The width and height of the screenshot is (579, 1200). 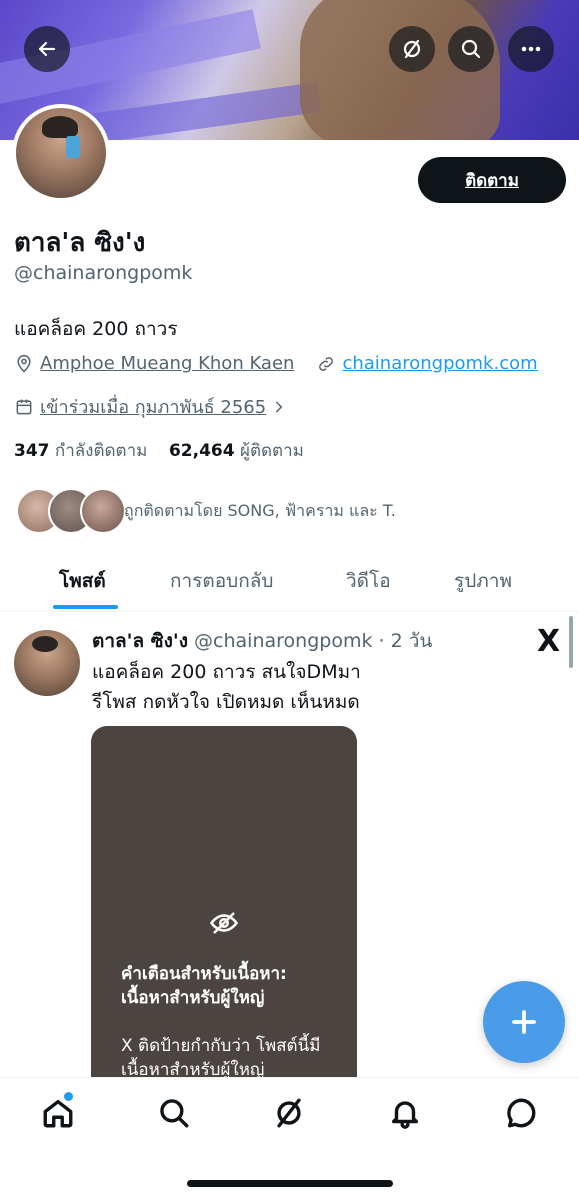 What do you see at coordinates (201, 451) in the screenshot?
I see `followers-count: 62,464` at bounding box center [201, 451].